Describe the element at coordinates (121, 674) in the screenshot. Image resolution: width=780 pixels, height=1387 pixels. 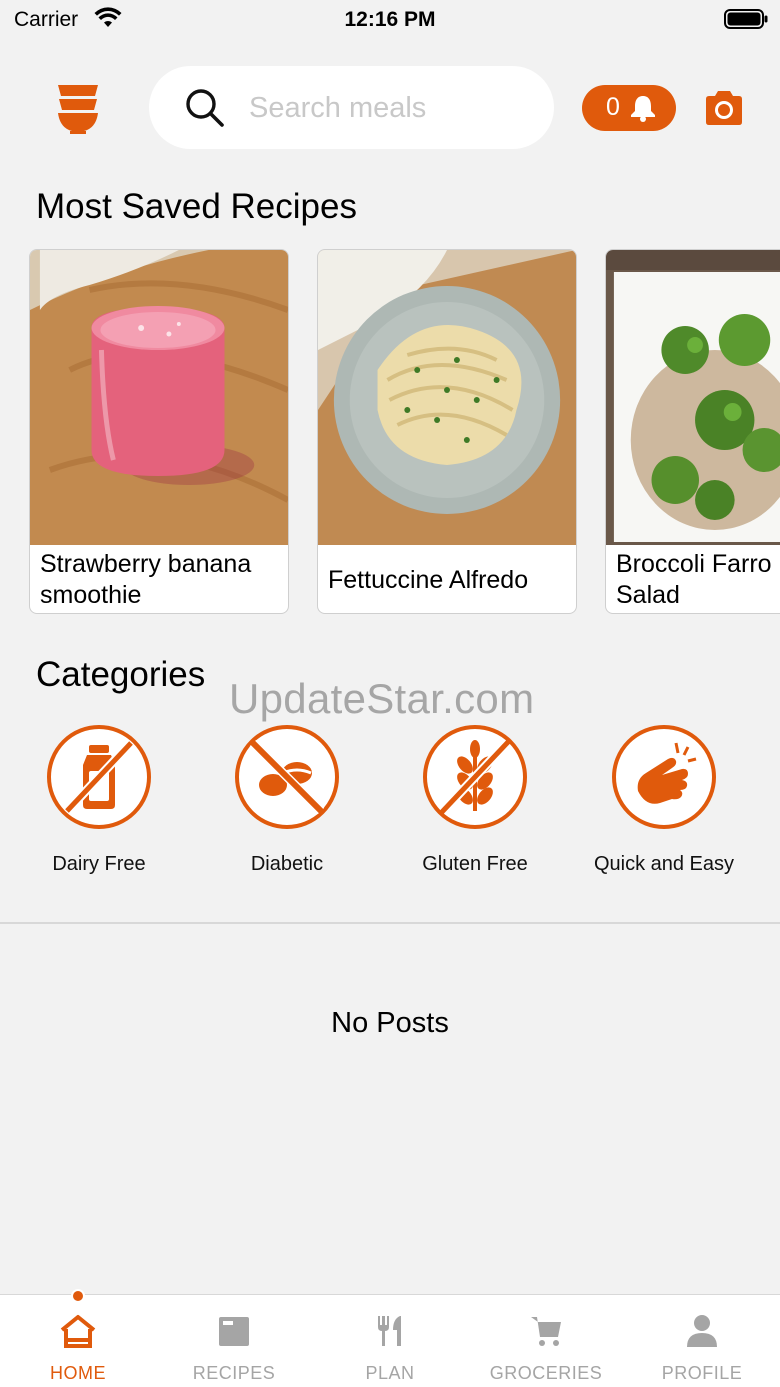
I see `categories-title: Categories` at that location.